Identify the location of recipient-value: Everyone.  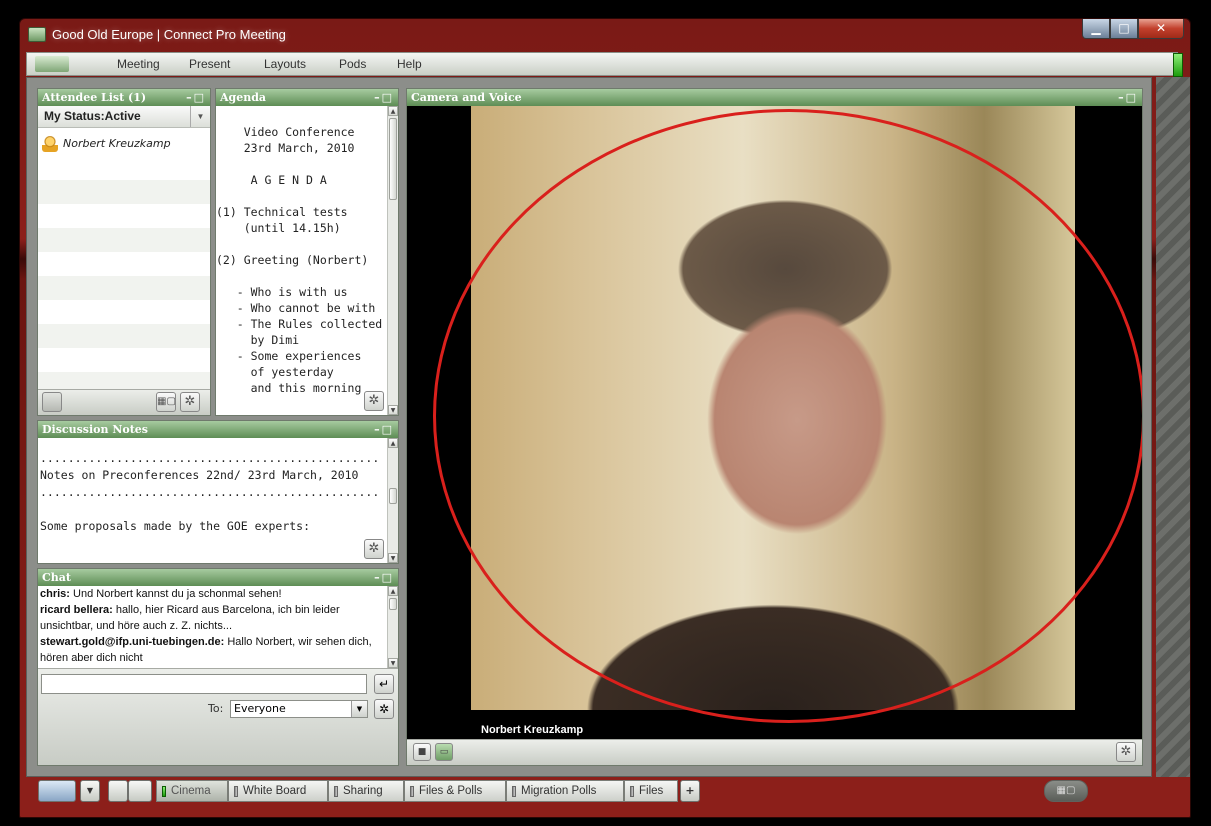
(260, 708).